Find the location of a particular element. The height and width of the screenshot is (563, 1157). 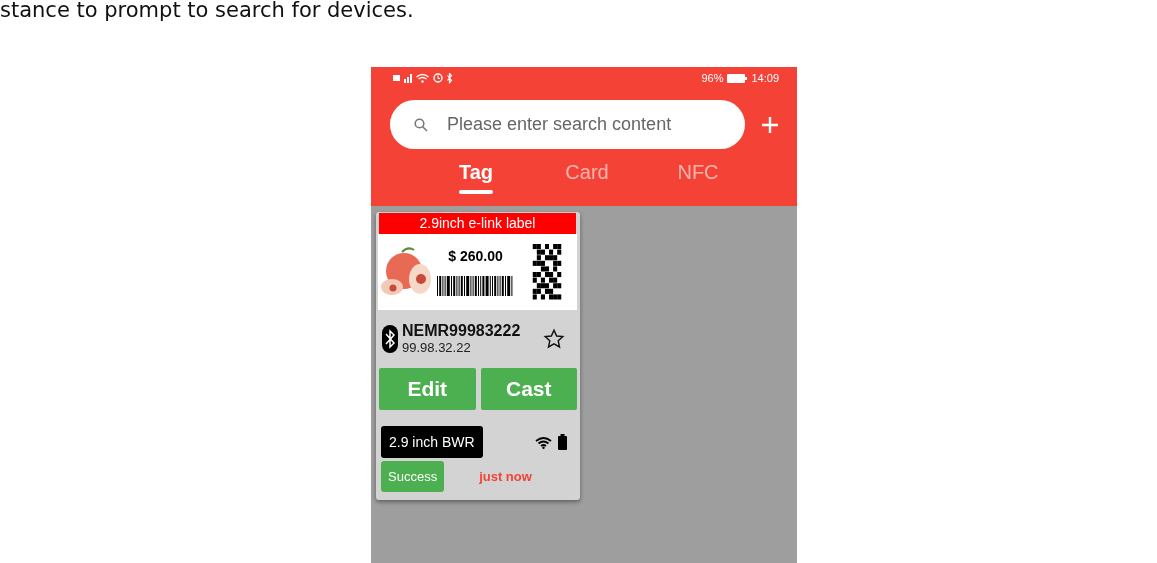

status-badge: Success is located at coordinates (413, 476).